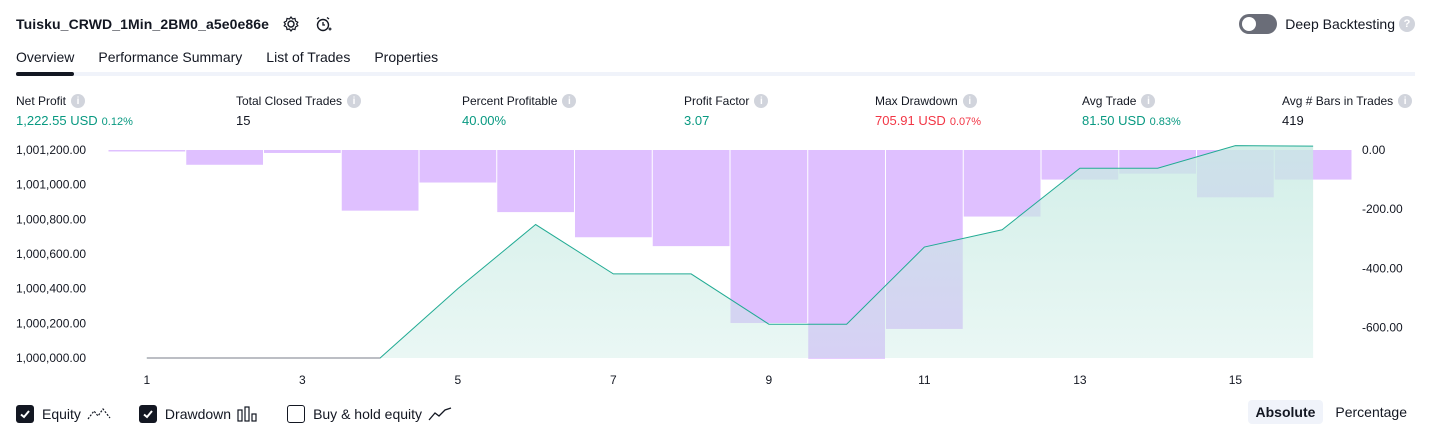 The image size is (1431, 438). Describe the element at coordinates (440, 414) in the screenshot. I see `buy-hold-line-icon` at that location.